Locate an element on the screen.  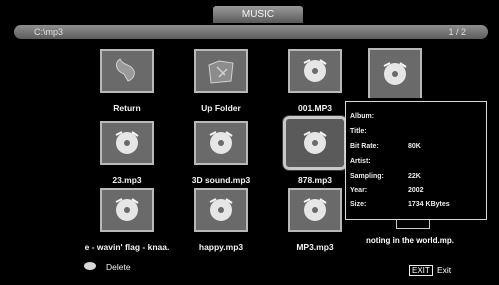
partial-item-label: noting in the world.mp. is located at coordinates (410, 240).